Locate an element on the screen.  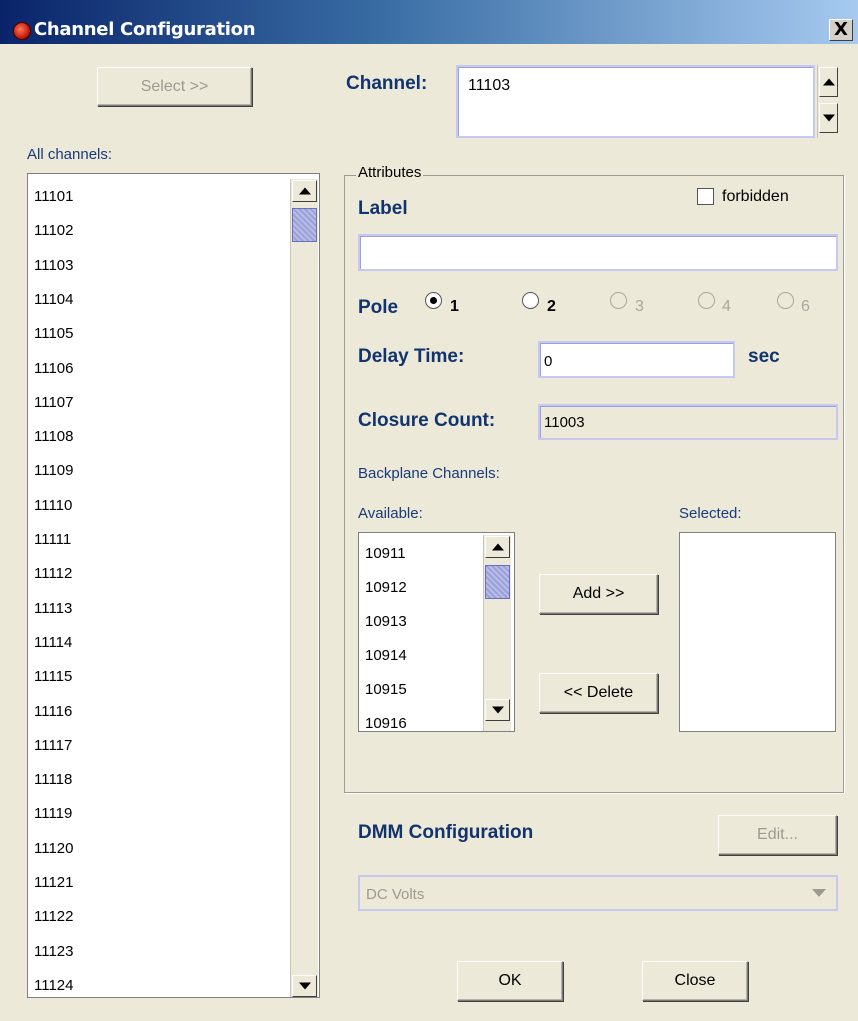
list-item: 10915 is located at coordinates (386, 689).